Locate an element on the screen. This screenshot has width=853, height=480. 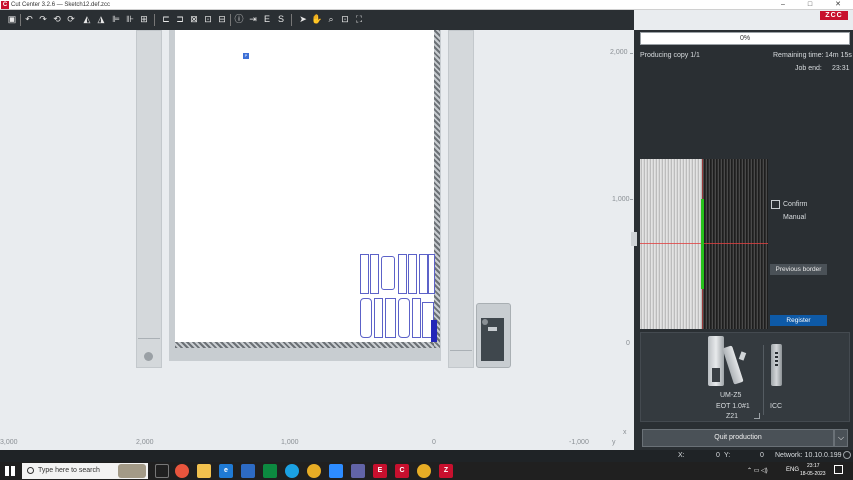
arrange-icon: ⊡ is located at coordinates (208, 19).